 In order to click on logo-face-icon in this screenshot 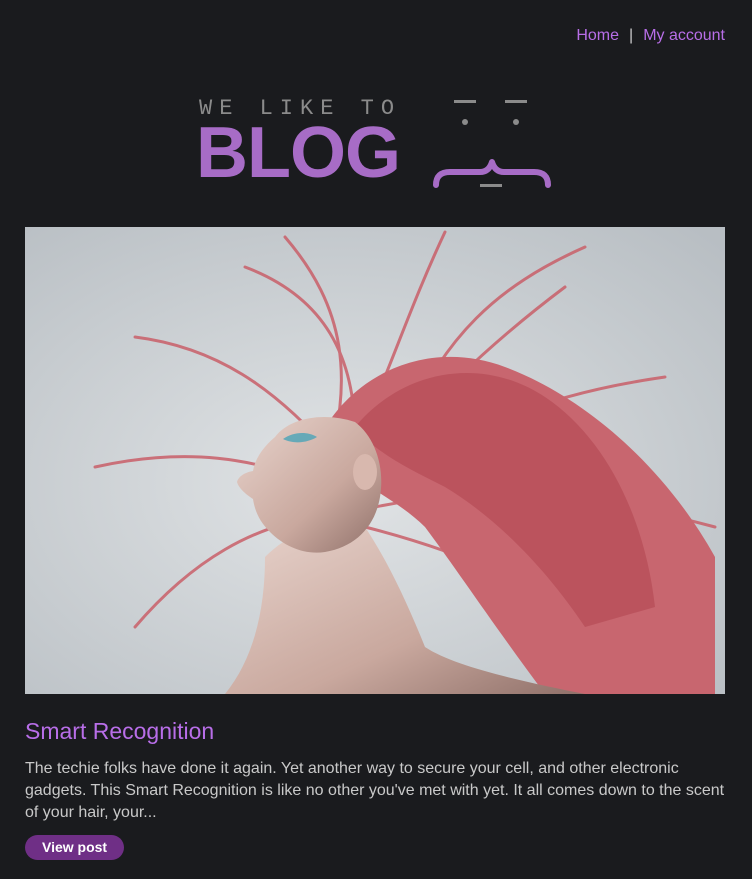, I will do `click(492, 144)`.